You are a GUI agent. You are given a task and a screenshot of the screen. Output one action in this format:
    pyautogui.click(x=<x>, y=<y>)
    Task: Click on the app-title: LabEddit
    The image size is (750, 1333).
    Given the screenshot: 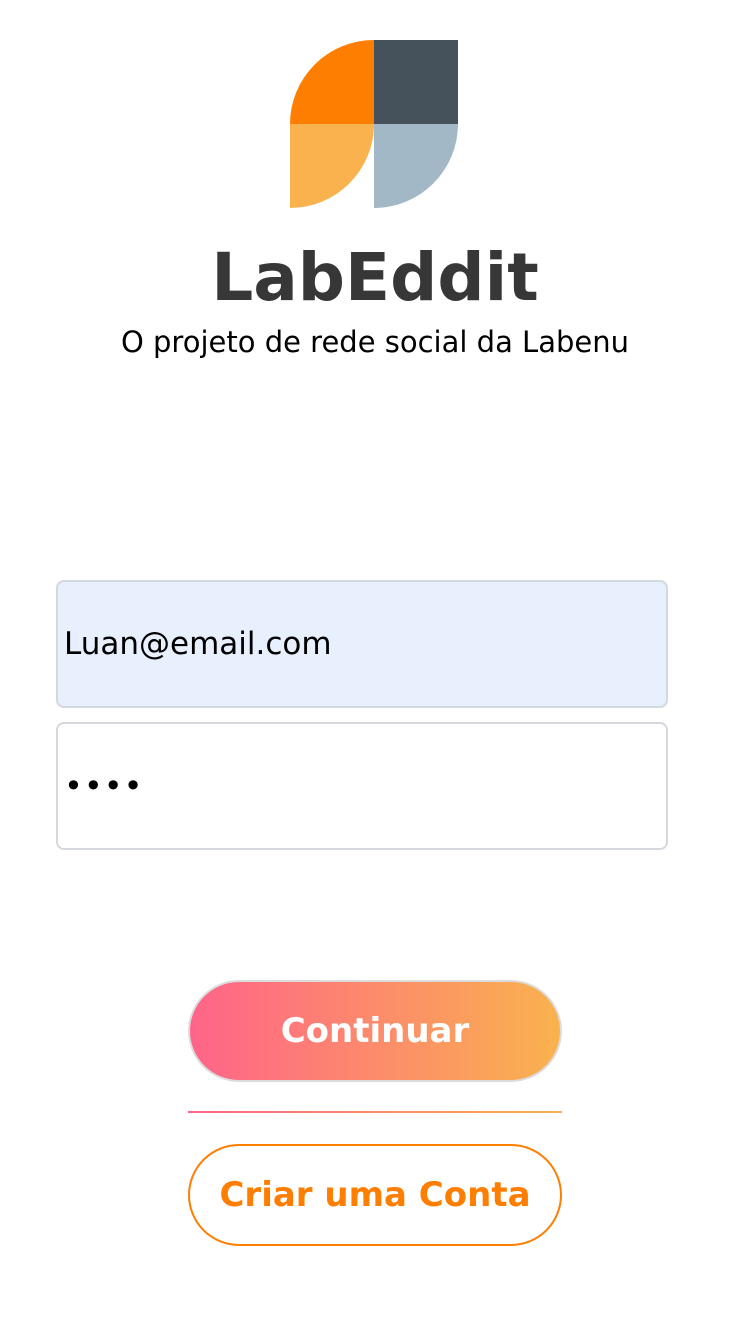 What is the action you would take?
    pyautogui.click(x=375, y=277)
    